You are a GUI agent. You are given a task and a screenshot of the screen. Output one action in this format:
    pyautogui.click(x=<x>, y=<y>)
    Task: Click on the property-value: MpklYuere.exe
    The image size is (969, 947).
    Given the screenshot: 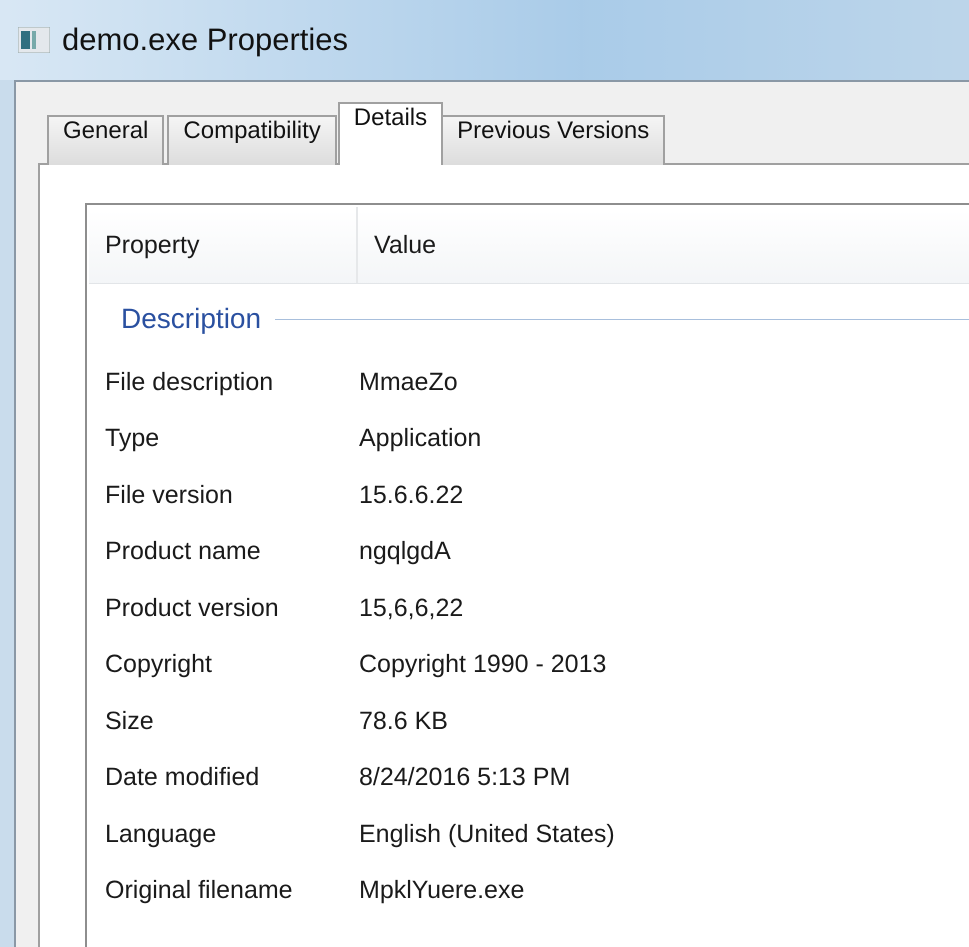 What is the action you would take?
    pyautogui.click(x=441, y=891)
    